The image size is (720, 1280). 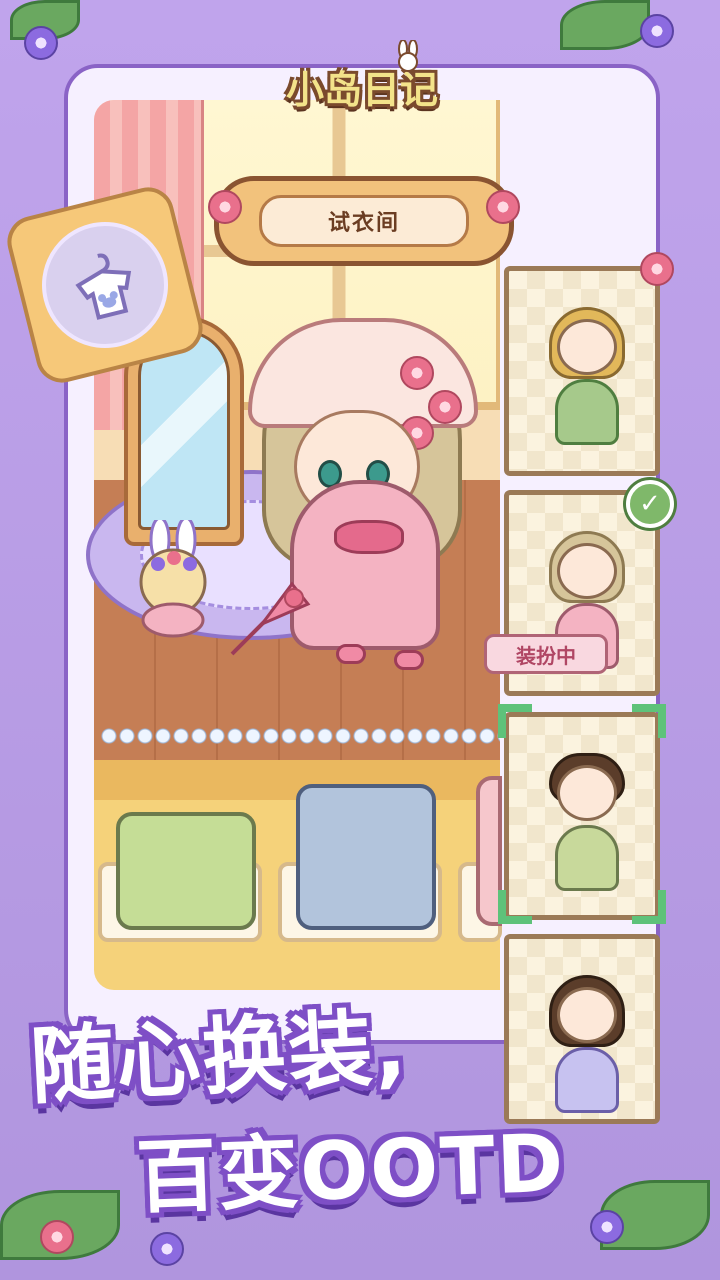 I want to click on equipped-badge: 装扮中, so click(x=546, y=654).